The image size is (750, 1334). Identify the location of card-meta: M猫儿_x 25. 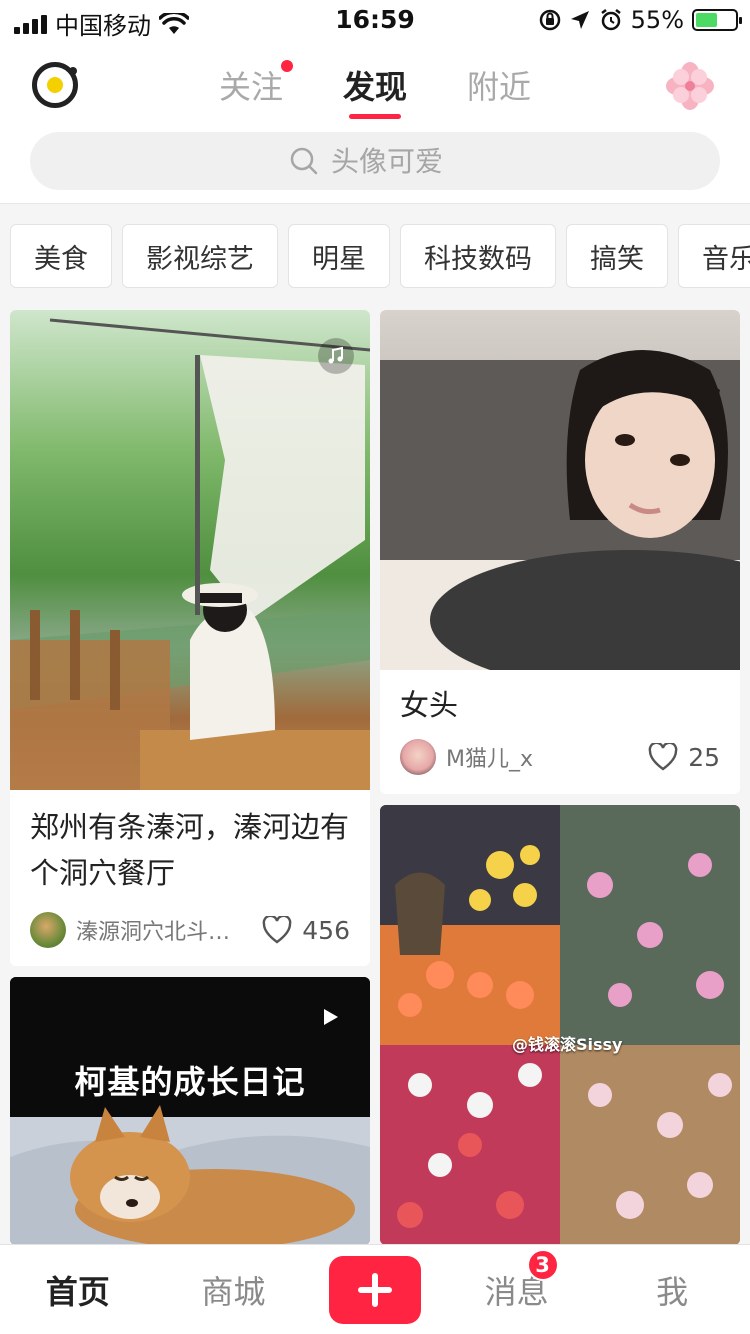
(560, 757).